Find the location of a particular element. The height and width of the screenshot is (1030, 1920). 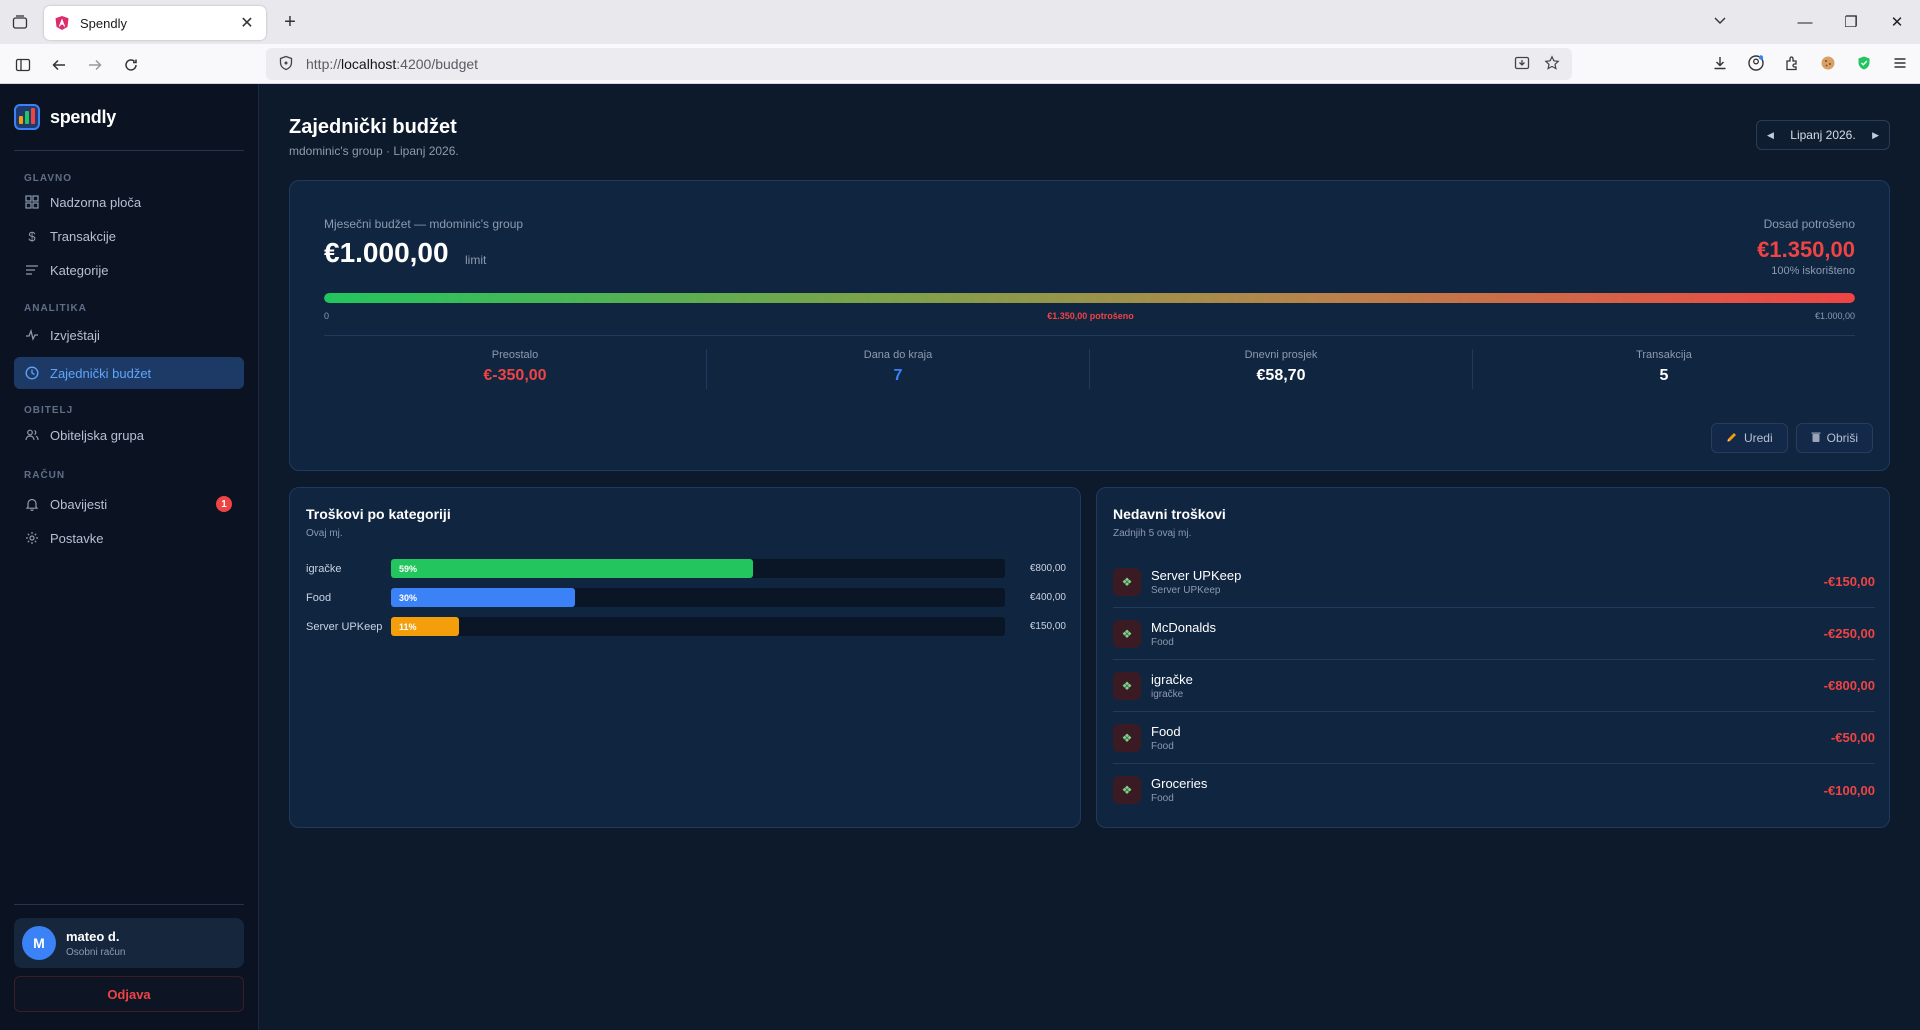

stat-value: €-350,00 is located at coordinates (515, 375).